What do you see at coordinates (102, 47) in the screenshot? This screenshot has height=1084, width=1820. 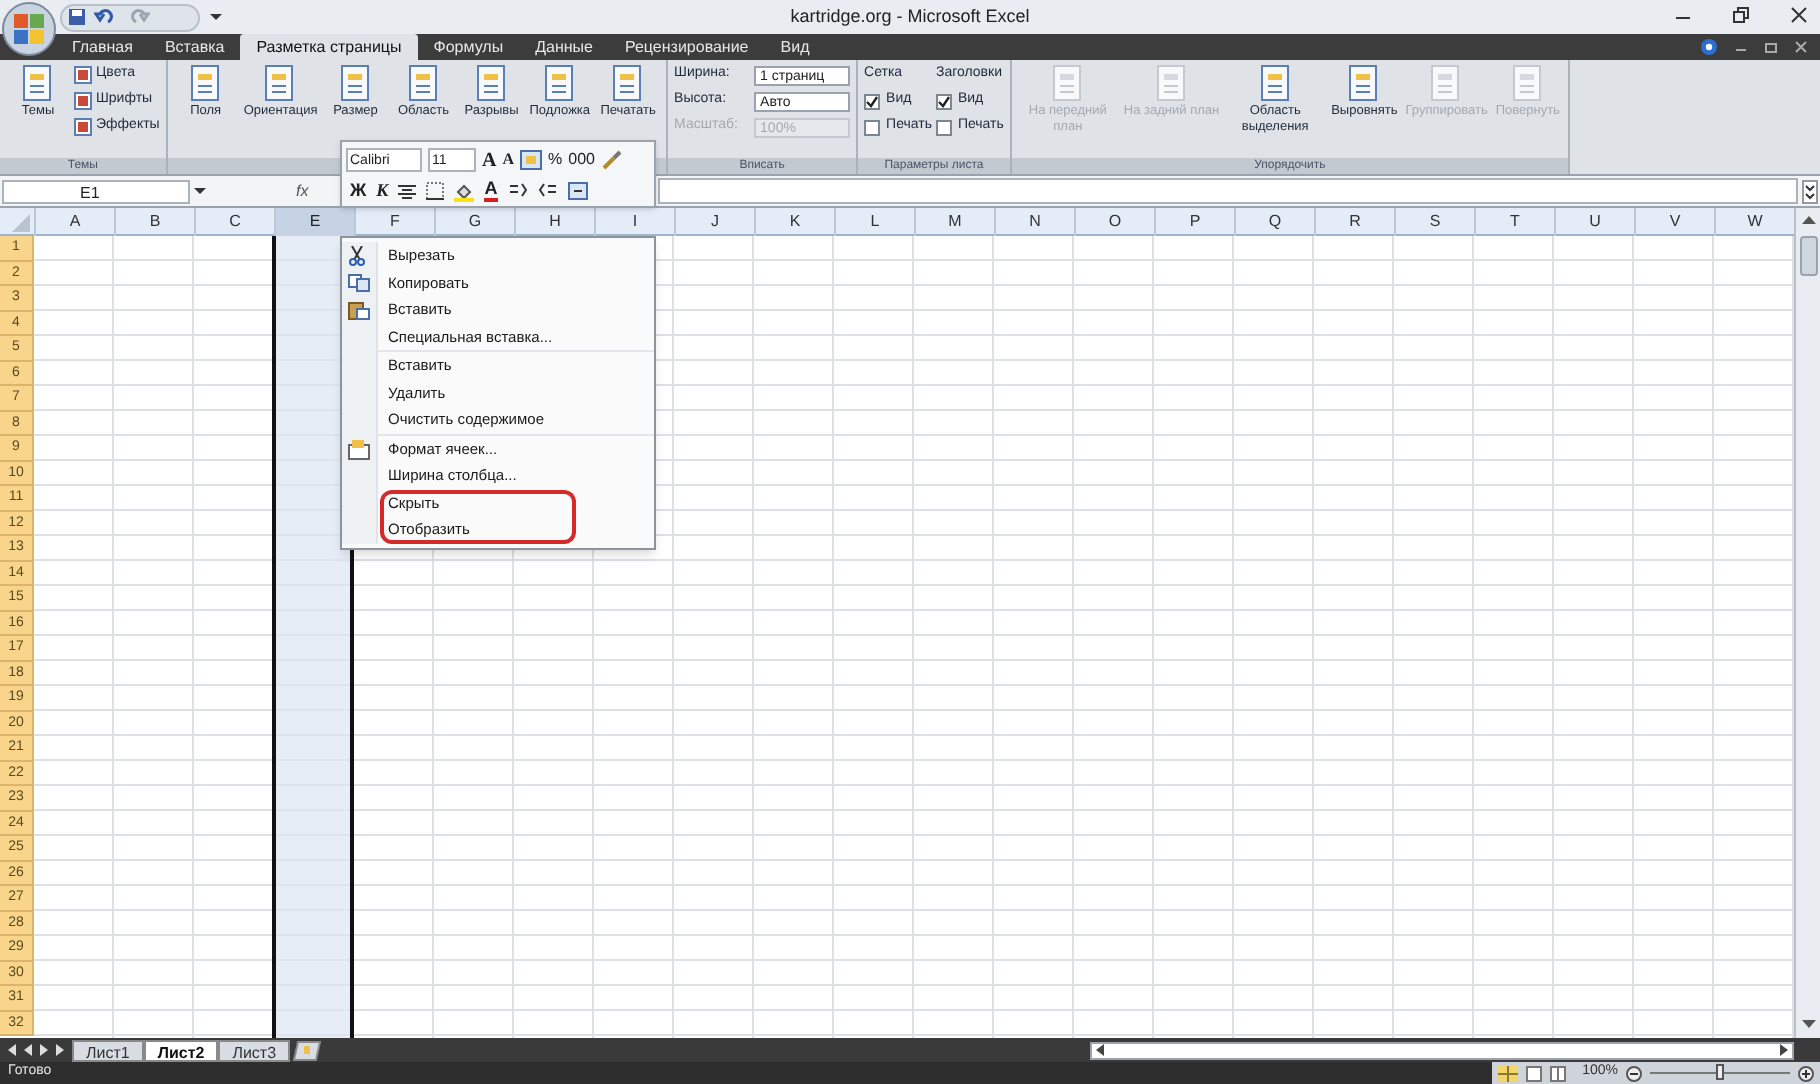 I see `ribbon-tab: Главная` at bounding box center [102, 47].